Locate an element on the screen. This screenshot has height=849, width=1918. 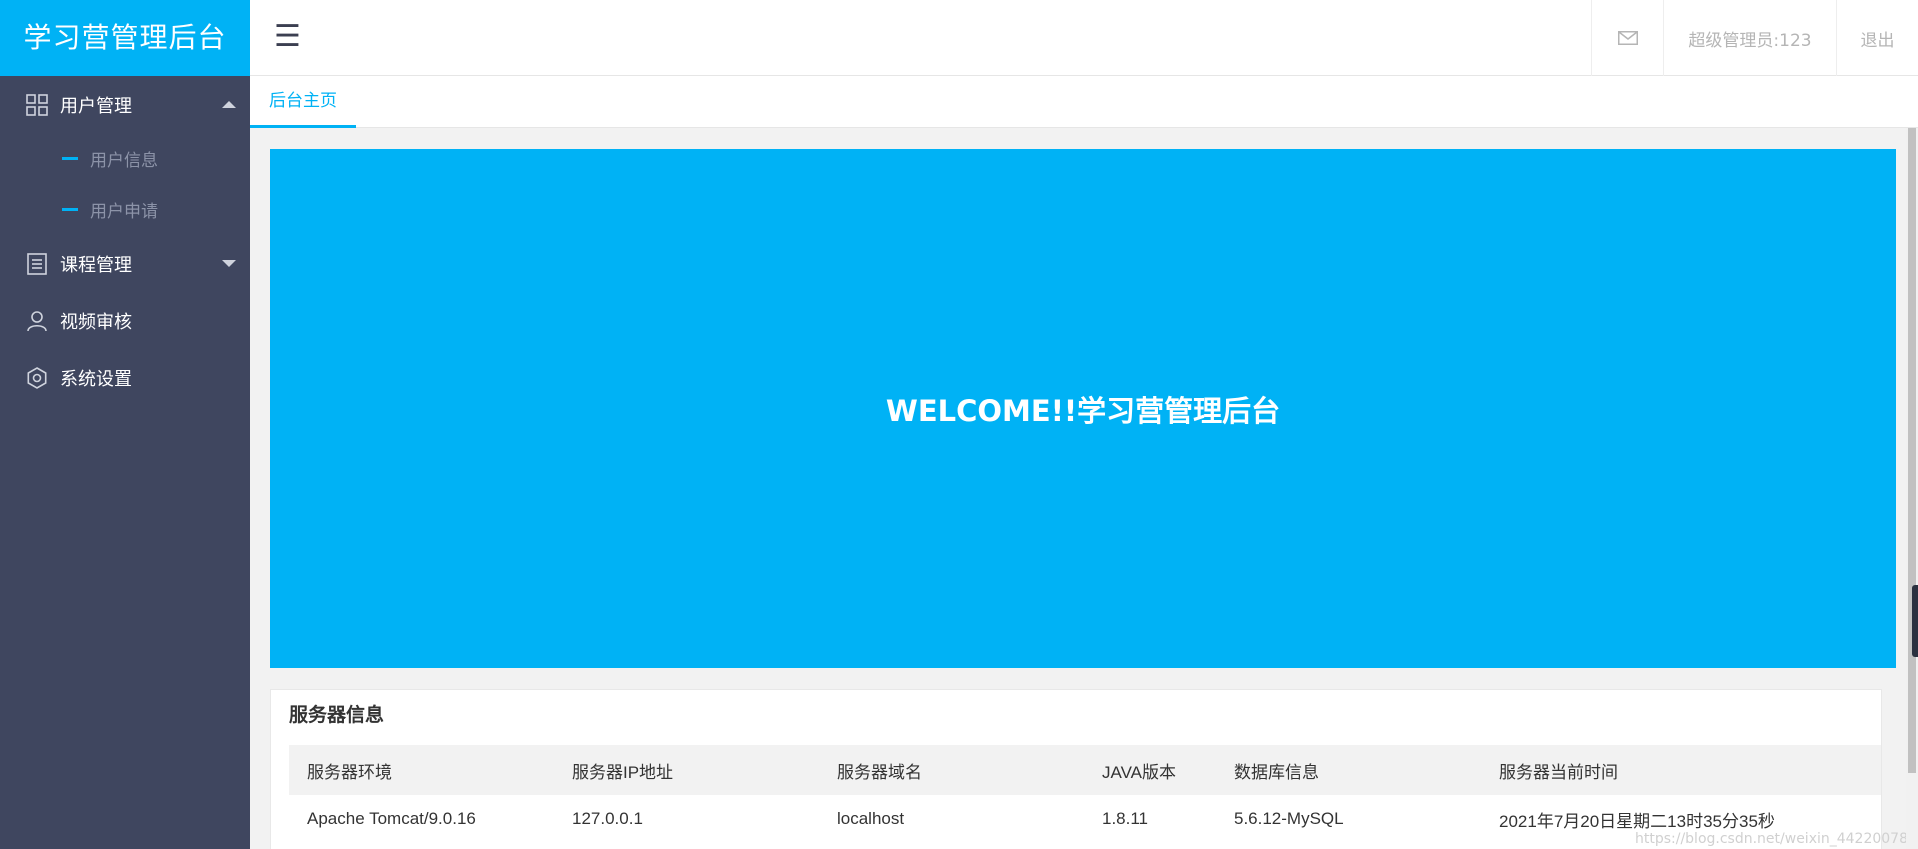
column-header: 服务器IP地址 is located at coordinates (686, 770).